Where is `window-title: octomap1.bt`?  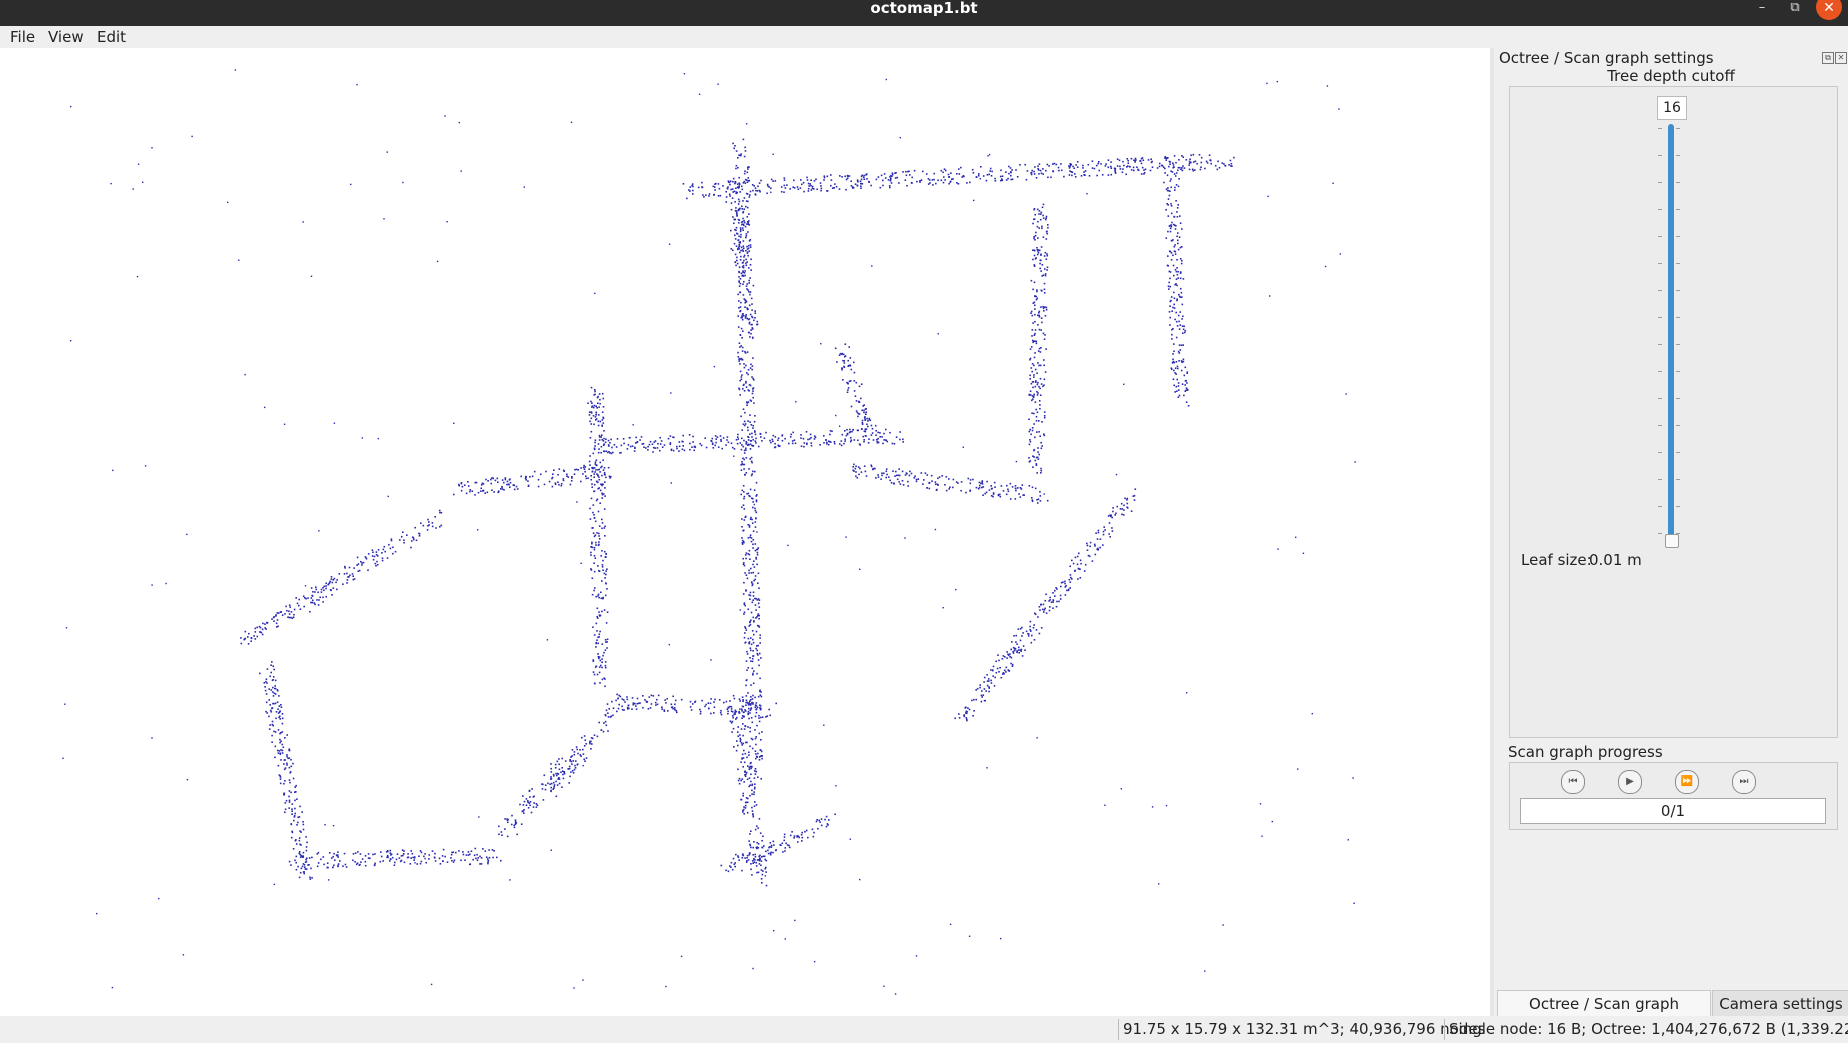 window-title: octomap1.bt is located at coordinates (924, 8).